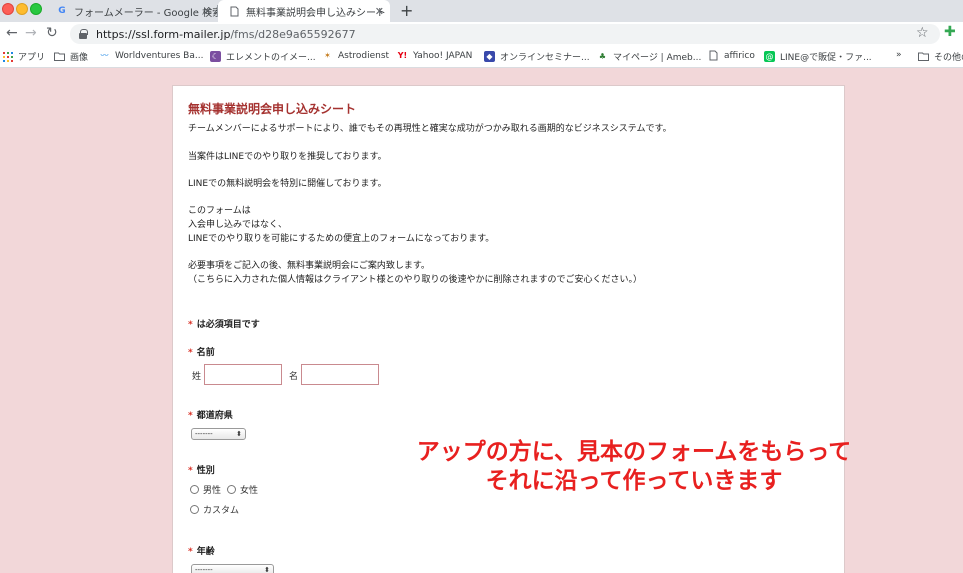  I want to click on required-note: * は必須項目です, so click(224, 325).